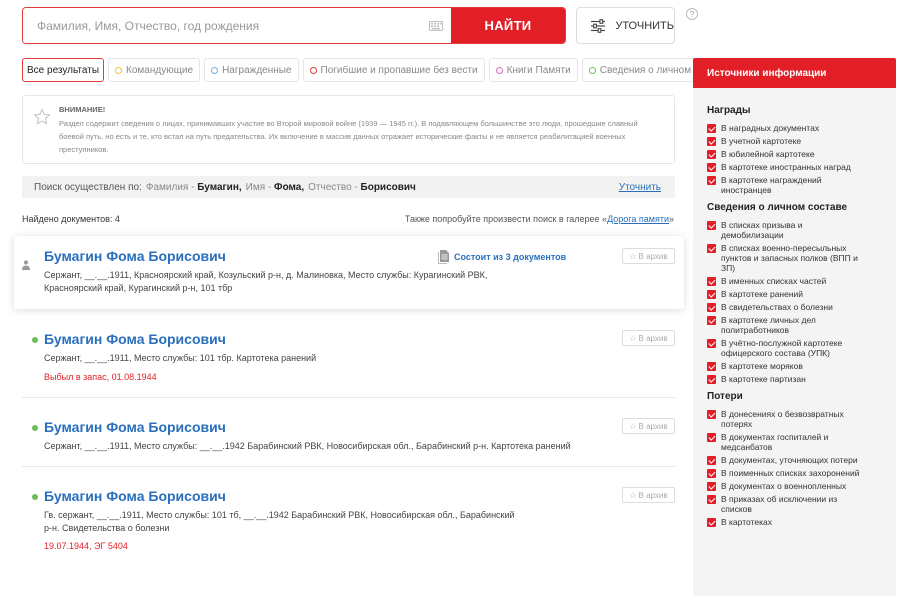 Image resolution: width=900 pixels, height=596 pixels. What do you see at coordinates (88, 187) in the screenshot?
I see `summary-prefix: Поиск осуществлен по:` at bounding box center [88, 187].